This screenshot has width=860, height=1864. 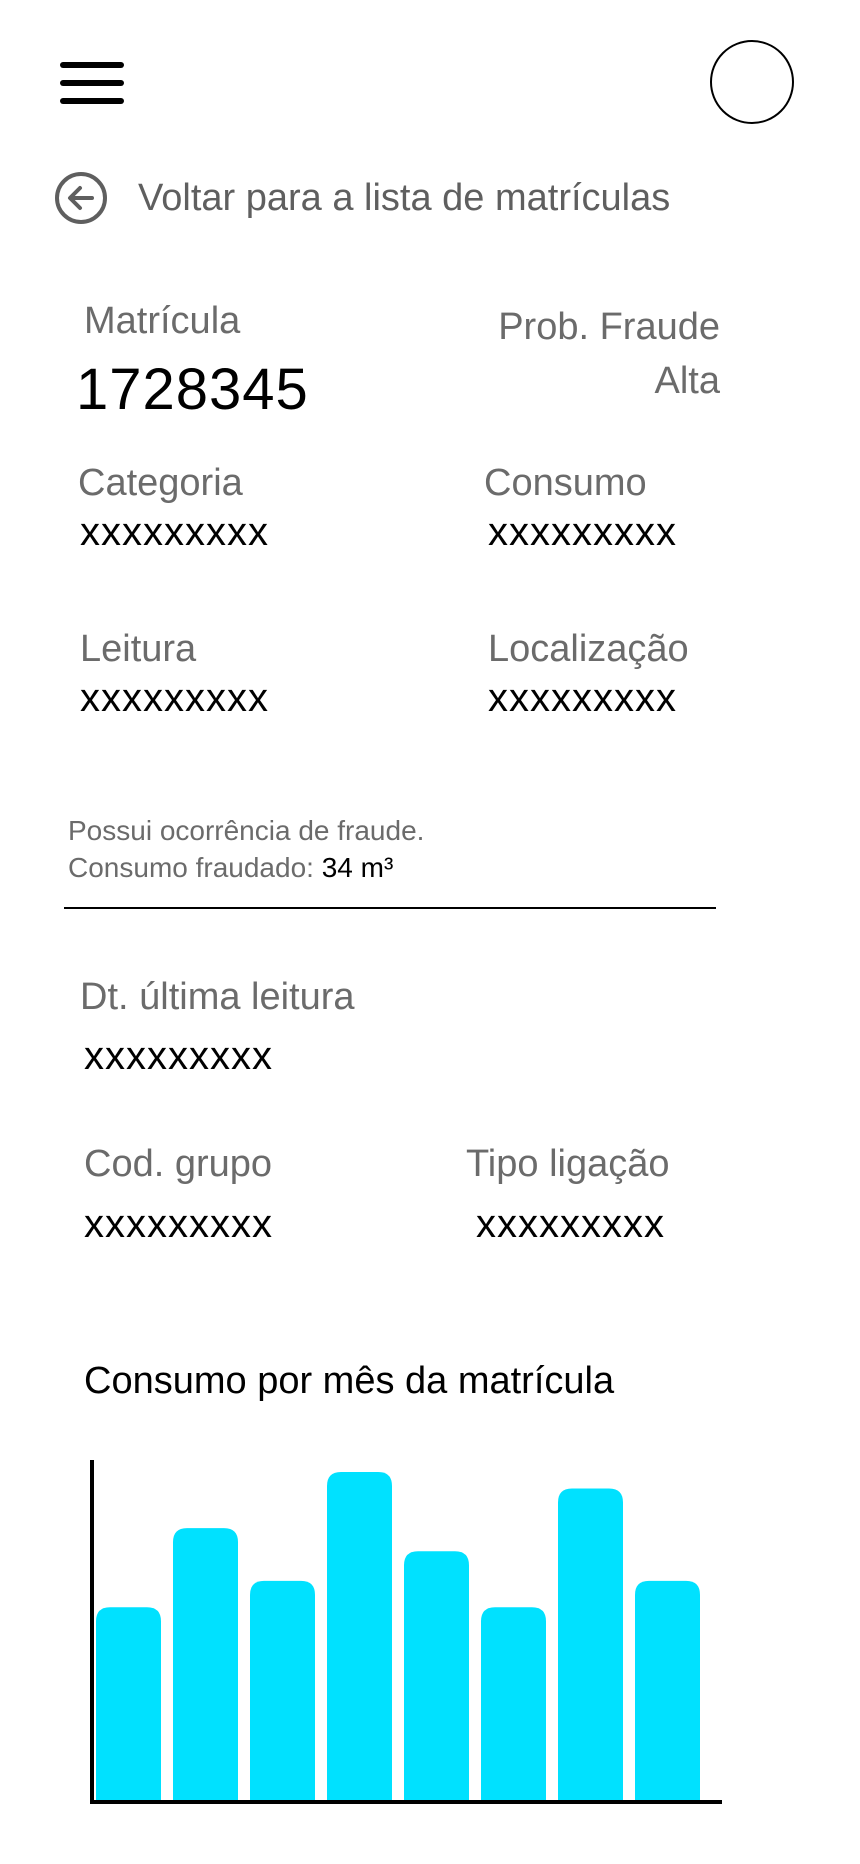 What do you see at coordinates (349, 1381) in the screenshot?
I see `chart-title: Consumo por mês da matrícula` at bounding box center [349, 1381].